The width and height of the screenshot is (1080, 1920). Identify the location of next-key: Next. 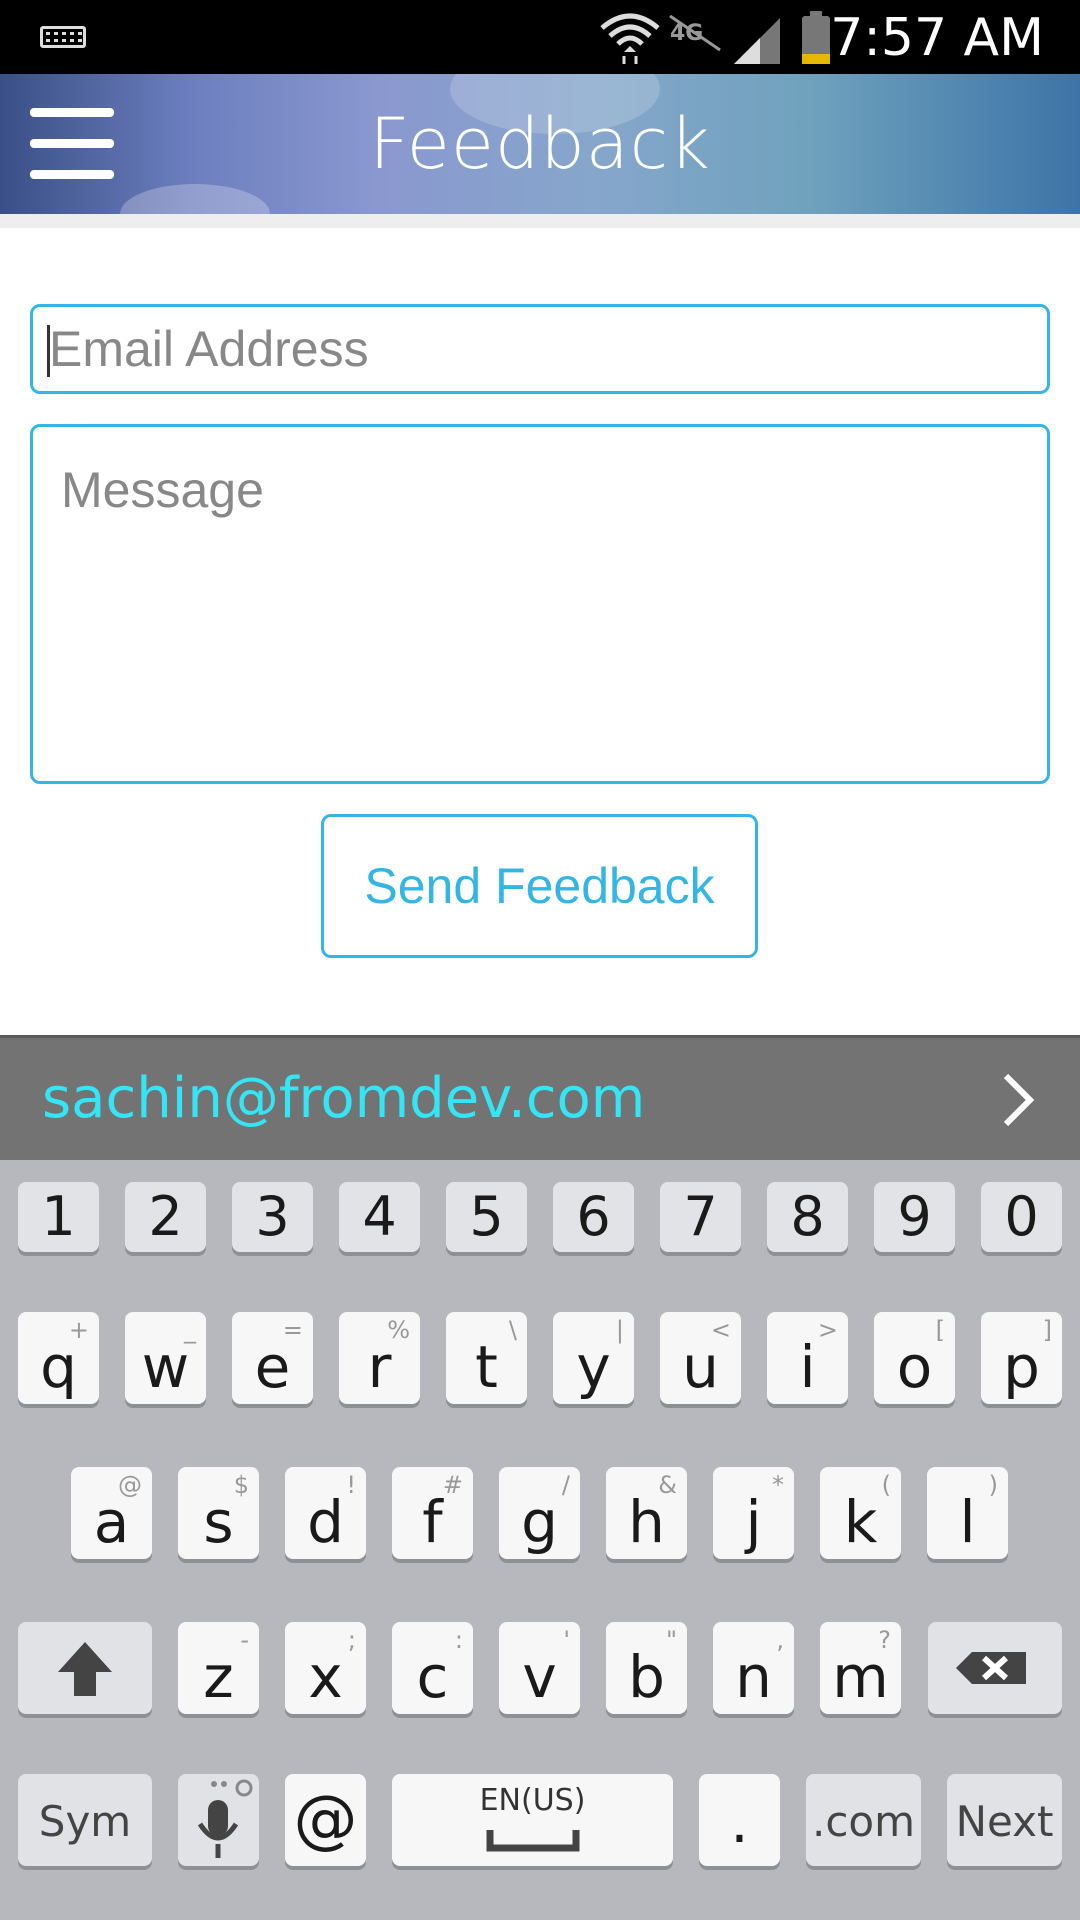
(1004, 1820).